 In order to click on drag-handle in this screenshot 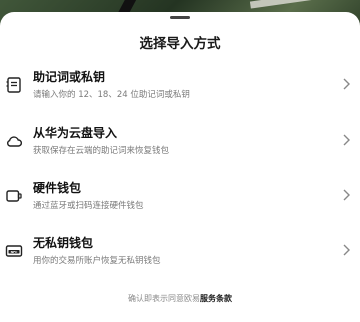, I will do `click(180, 17)`.